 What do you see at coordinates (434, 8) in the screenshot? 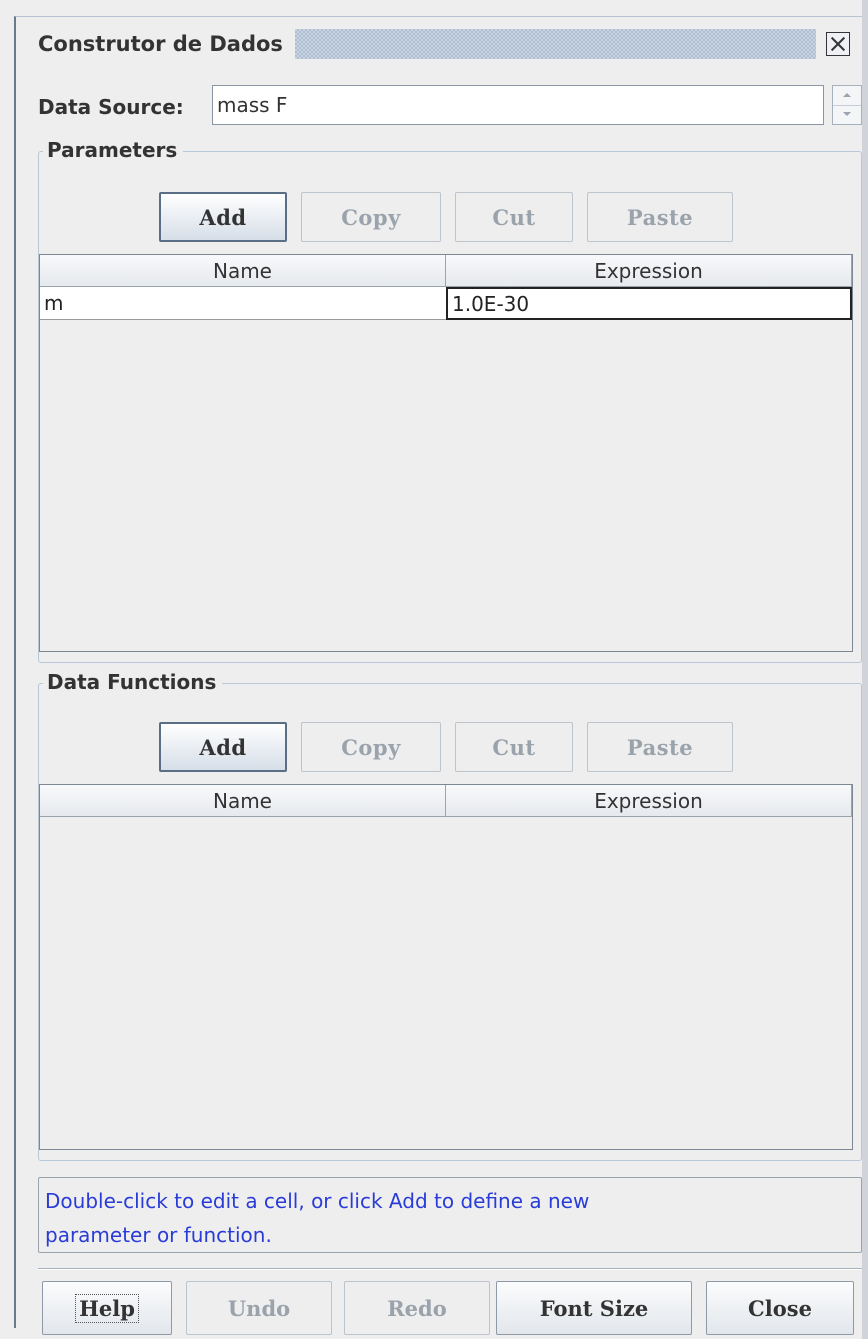
I see `background-strip` at bounding box center [434, 8].